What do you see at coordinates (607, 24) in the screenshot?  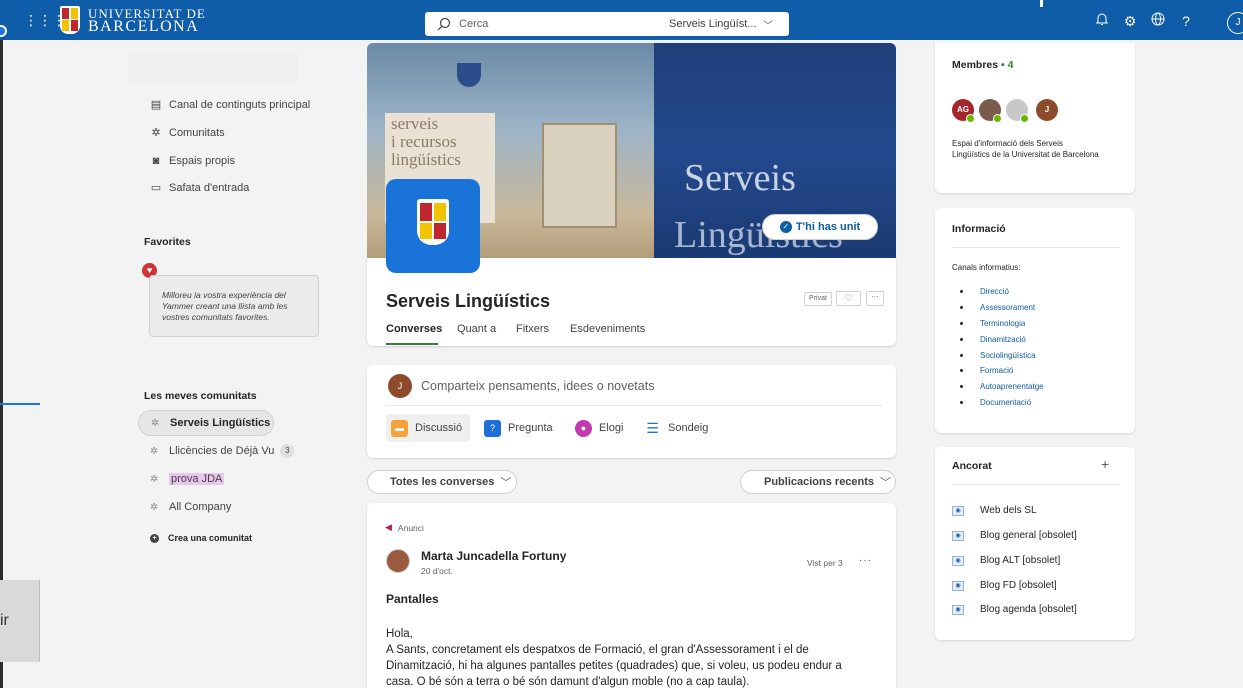 I see `search-box: Cerca Serveis Lingüíst... ﹀` at bounding box center [607, 24].